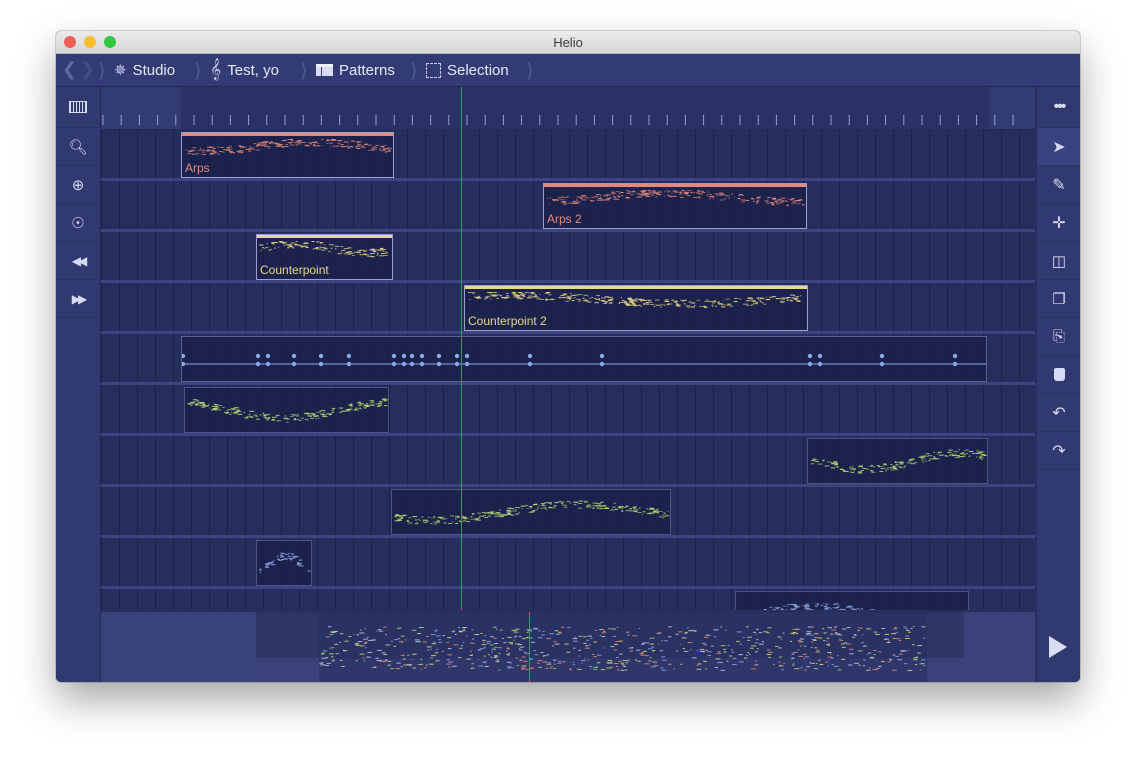 This screenshot has width=1136, height=762. Describe the element at coordinates (87, 69) in the screenshot. I see `forward-button: ❯` at that location.